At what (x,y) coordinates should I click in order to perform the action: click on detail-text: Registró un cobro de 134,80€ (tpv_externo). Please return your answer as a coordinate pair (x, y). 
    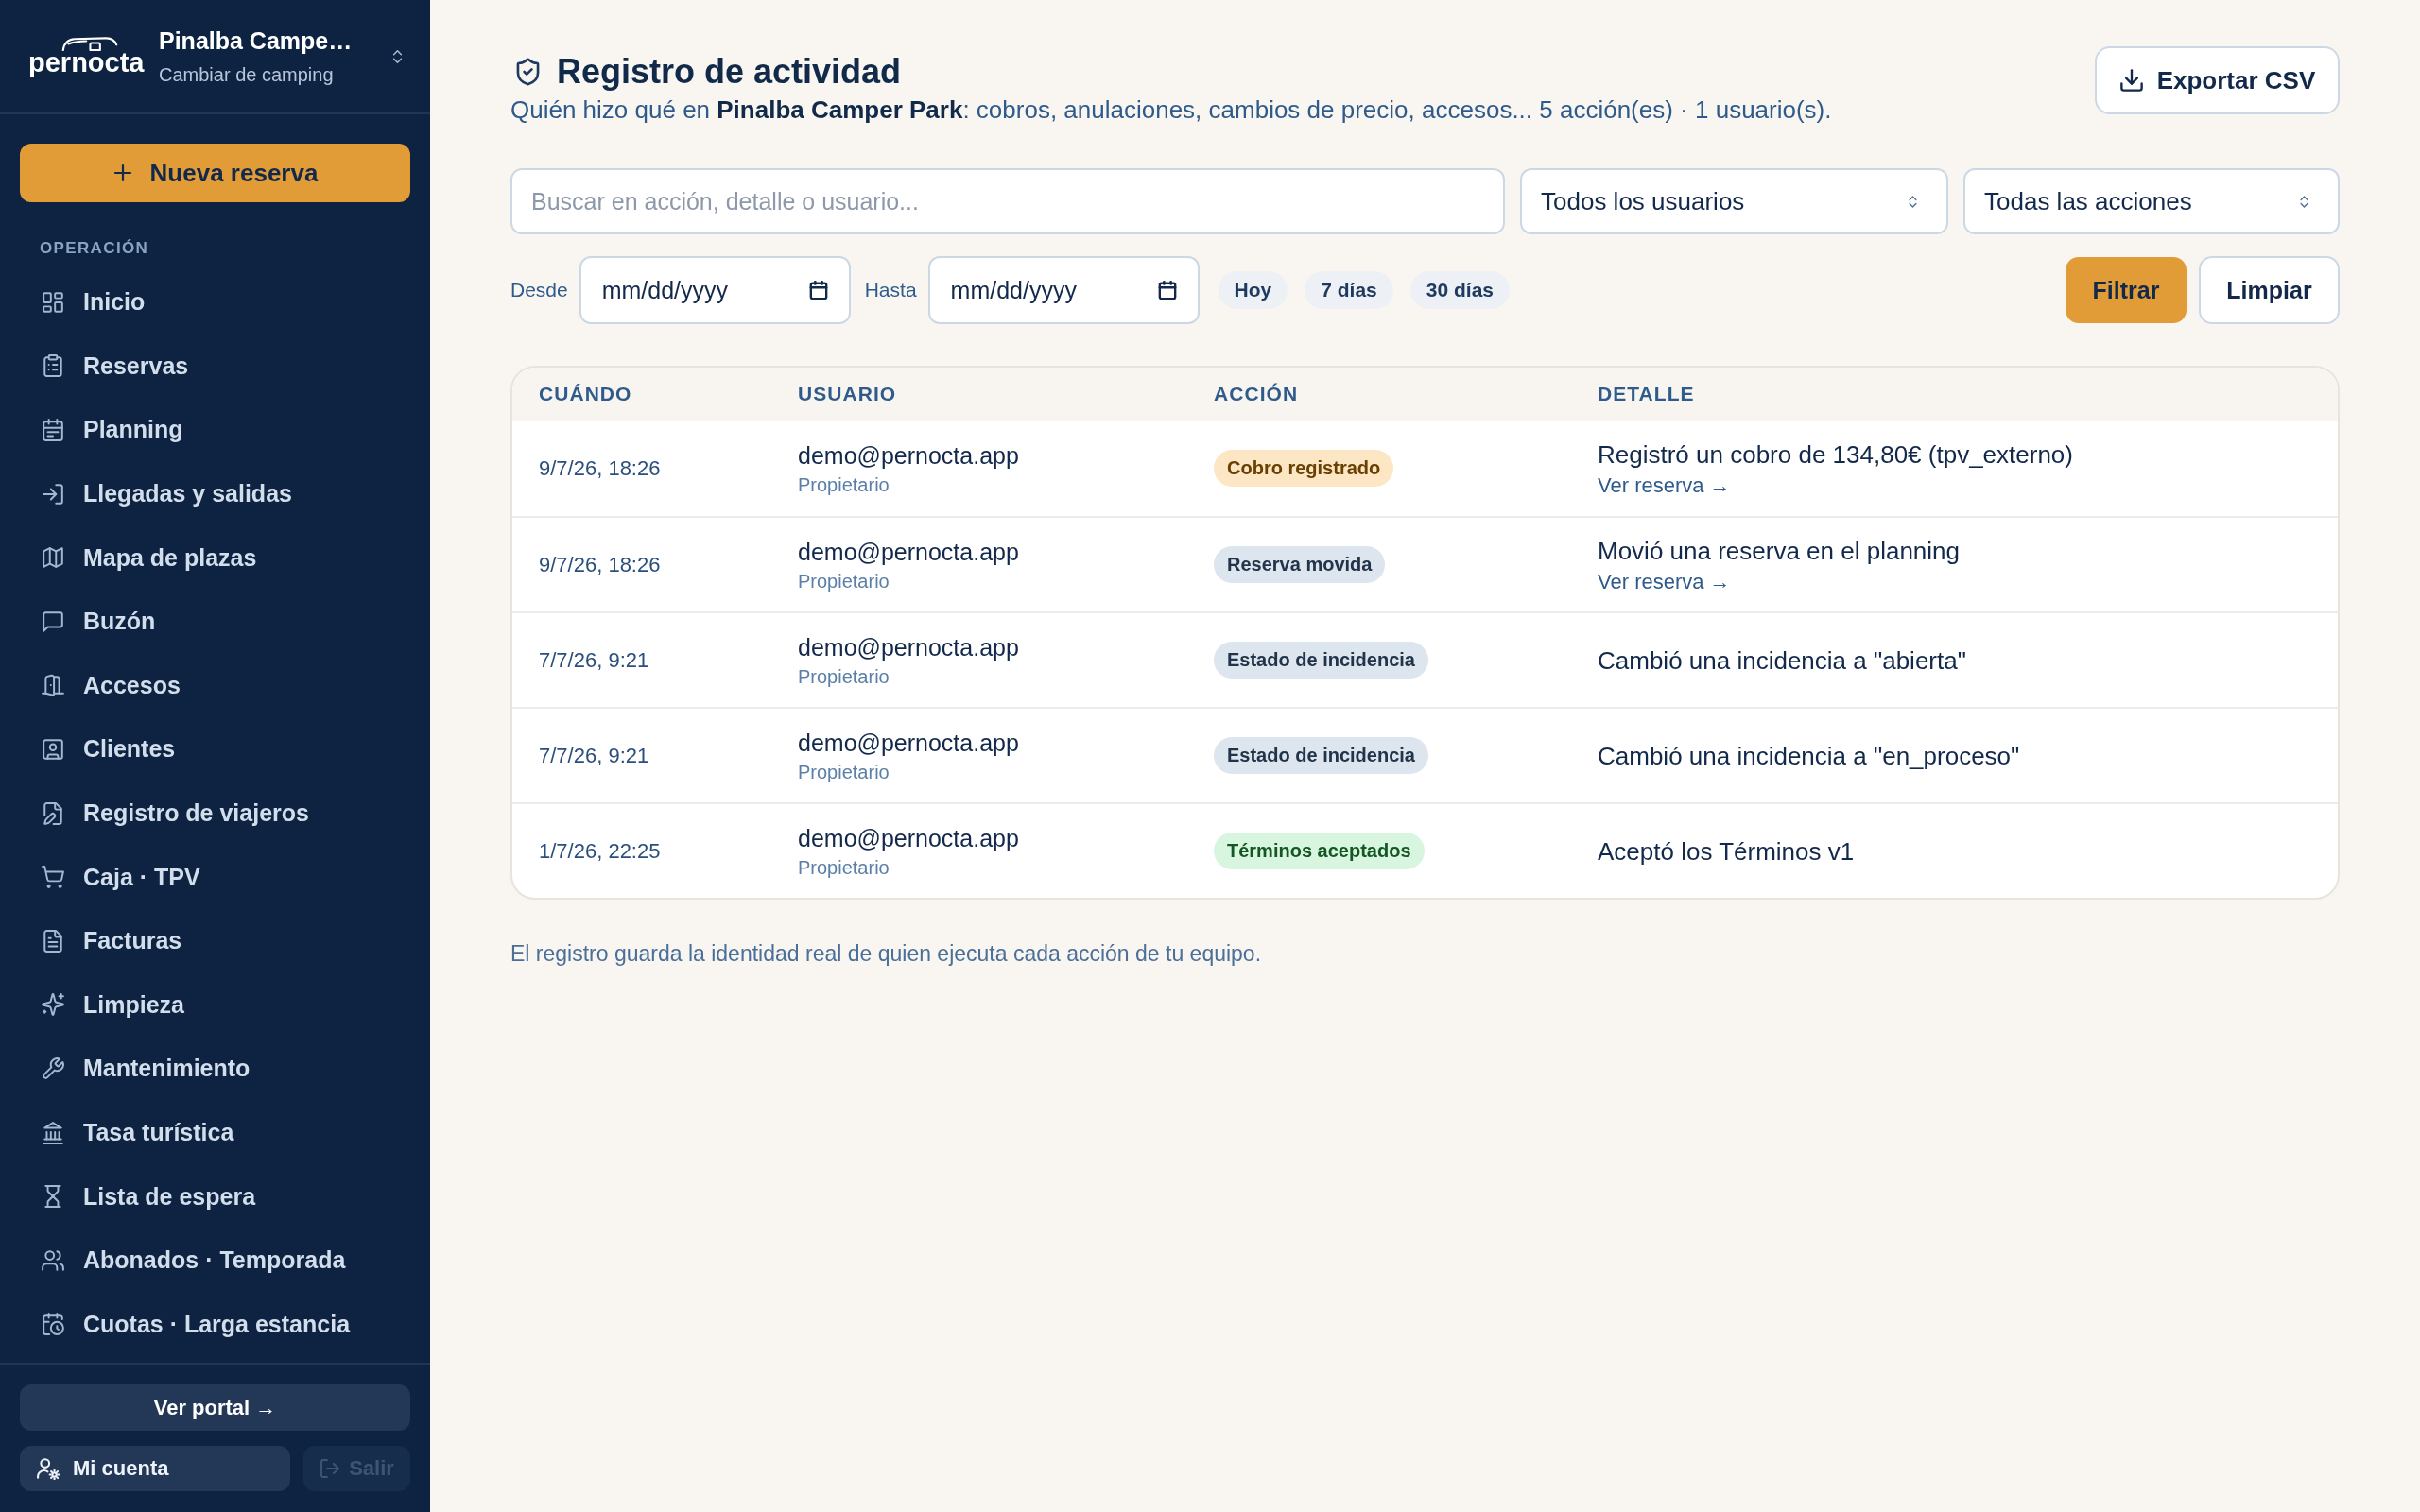
    Looking at the image, I should click on (1836, 454).